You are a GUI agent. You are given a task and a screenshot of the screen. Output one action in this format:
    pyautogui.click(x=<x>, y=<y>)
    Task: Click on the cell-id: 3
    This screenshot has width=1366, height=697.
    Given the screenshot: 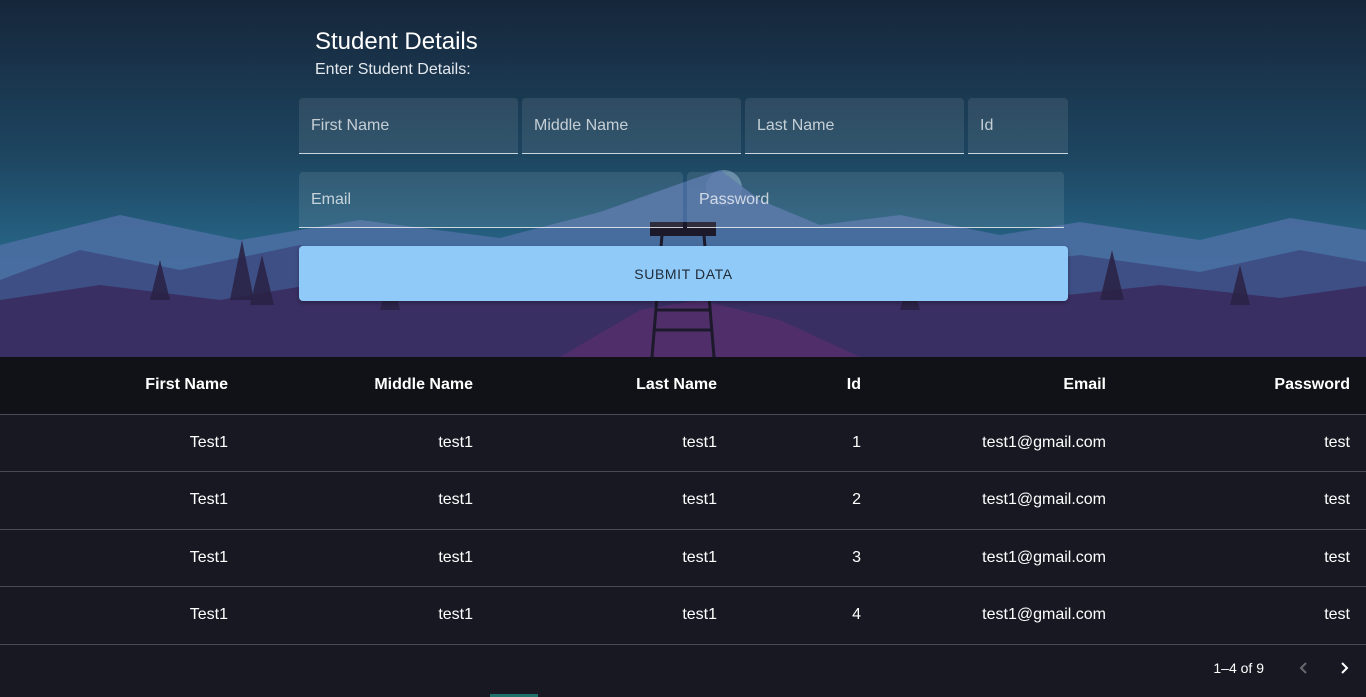 What is the action you would take?
    pyautogui.click(x=805, y=558)
    